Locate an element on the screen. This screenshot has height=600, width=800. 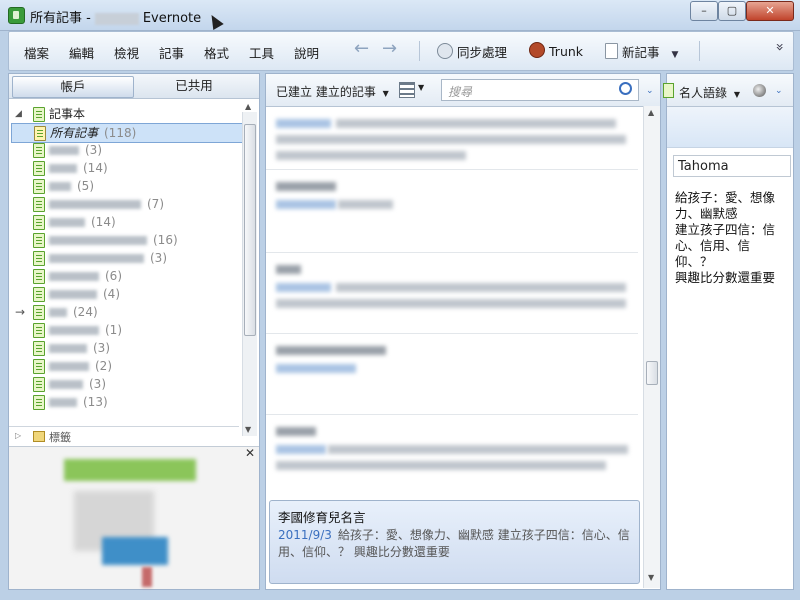
close-preview-icon: ✕ is located at coordinates (250, 453).